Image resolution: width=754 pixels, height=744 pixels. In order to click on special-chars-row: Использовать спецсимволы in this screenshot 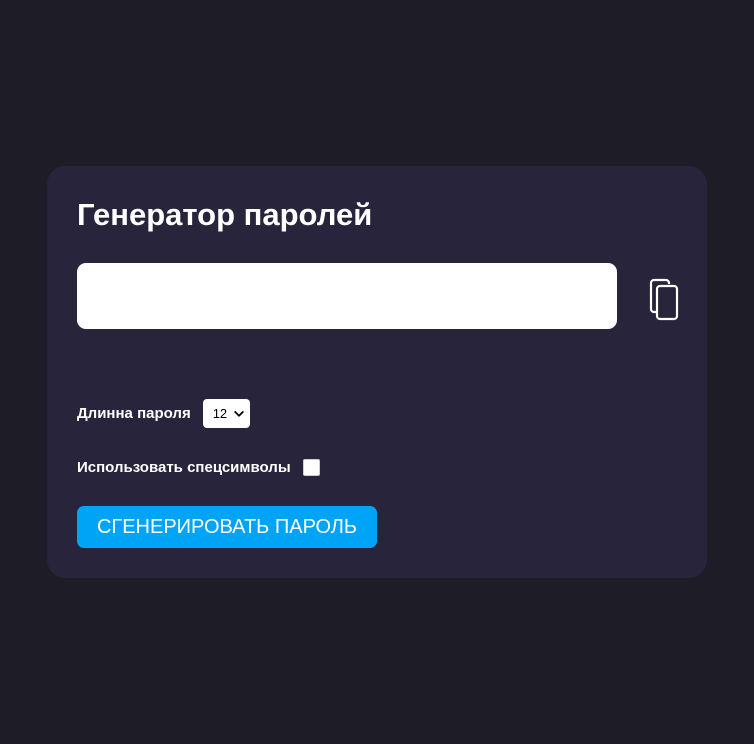, I will do `click(198, 467)`.